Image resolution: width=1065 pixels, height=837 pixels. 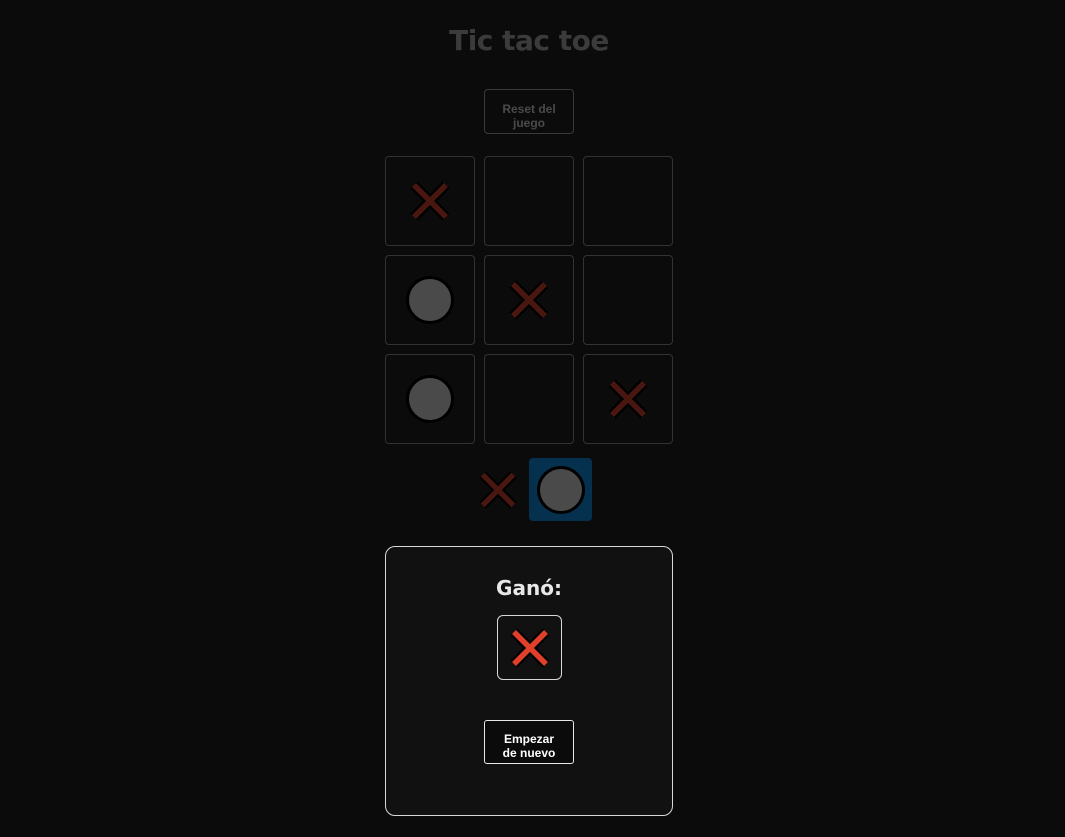 What do you see at coordinates (529, 681) in the screenshot?
I see `winner-modal: Ganó: Empezar de nuevo` at bounding box center [529, 681].